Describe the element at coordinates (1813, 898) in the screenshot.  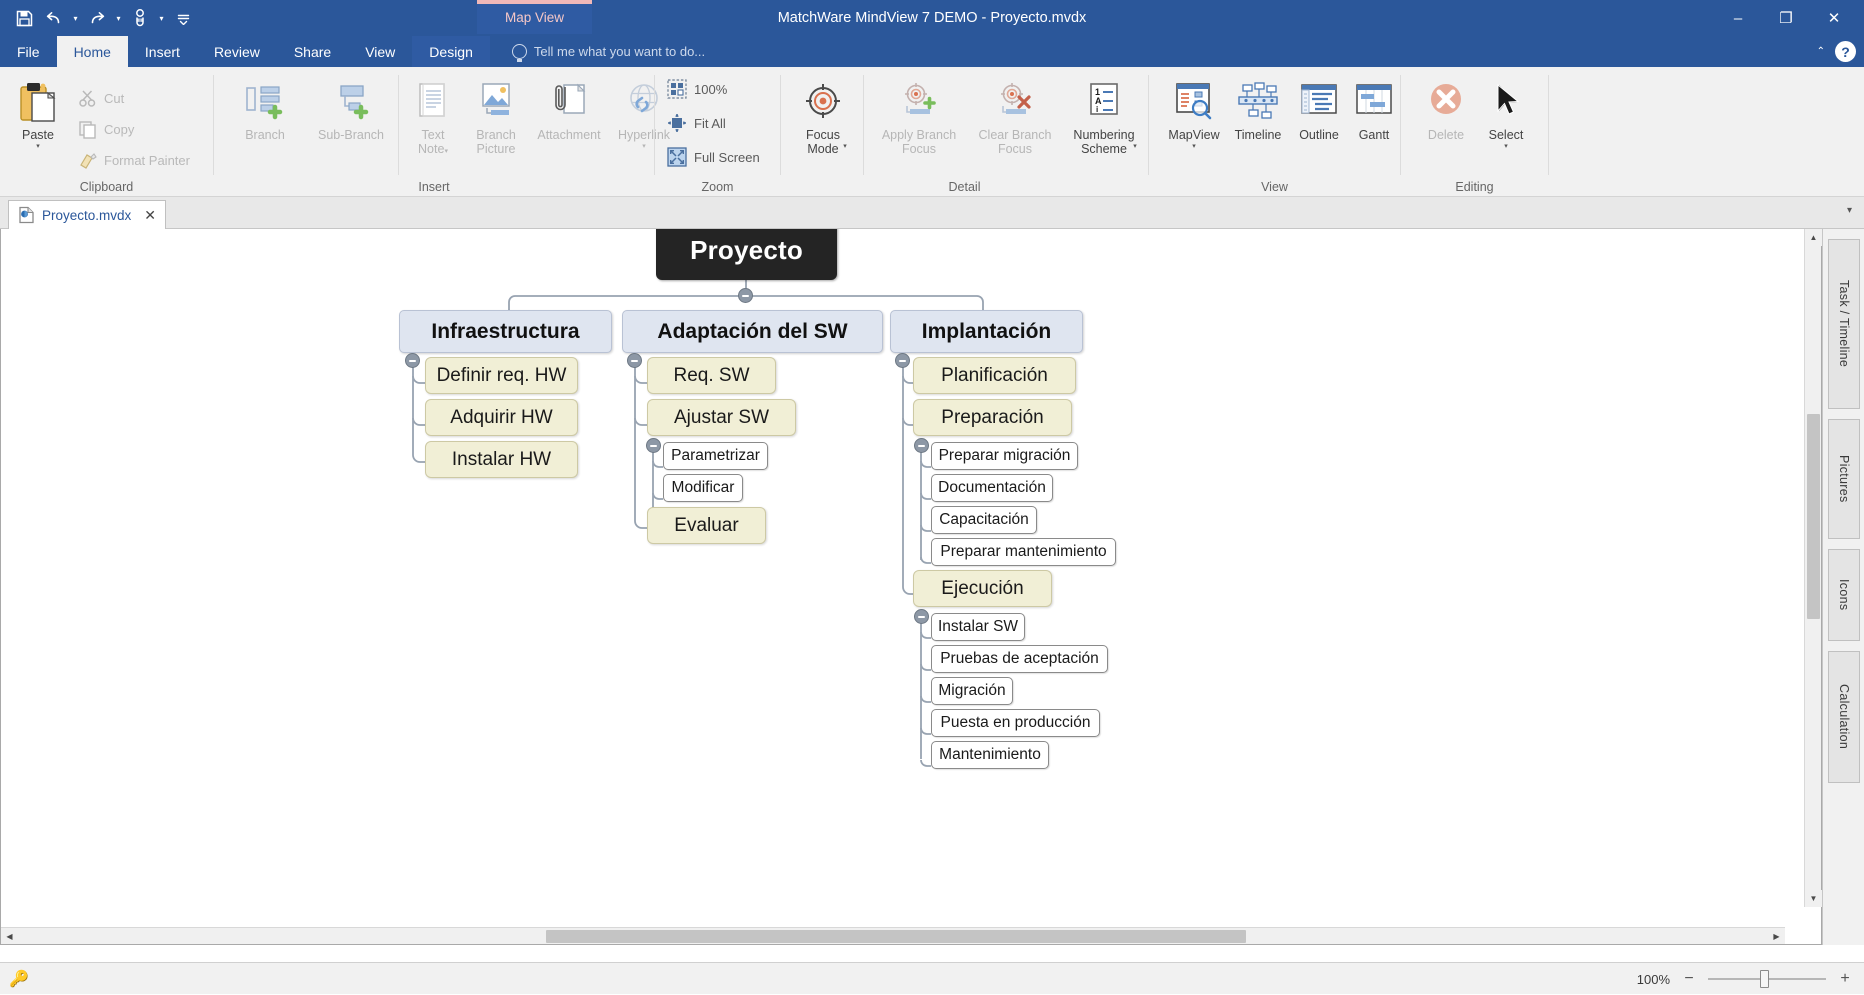
I see `scroll-down-icon: ▼` at that location.